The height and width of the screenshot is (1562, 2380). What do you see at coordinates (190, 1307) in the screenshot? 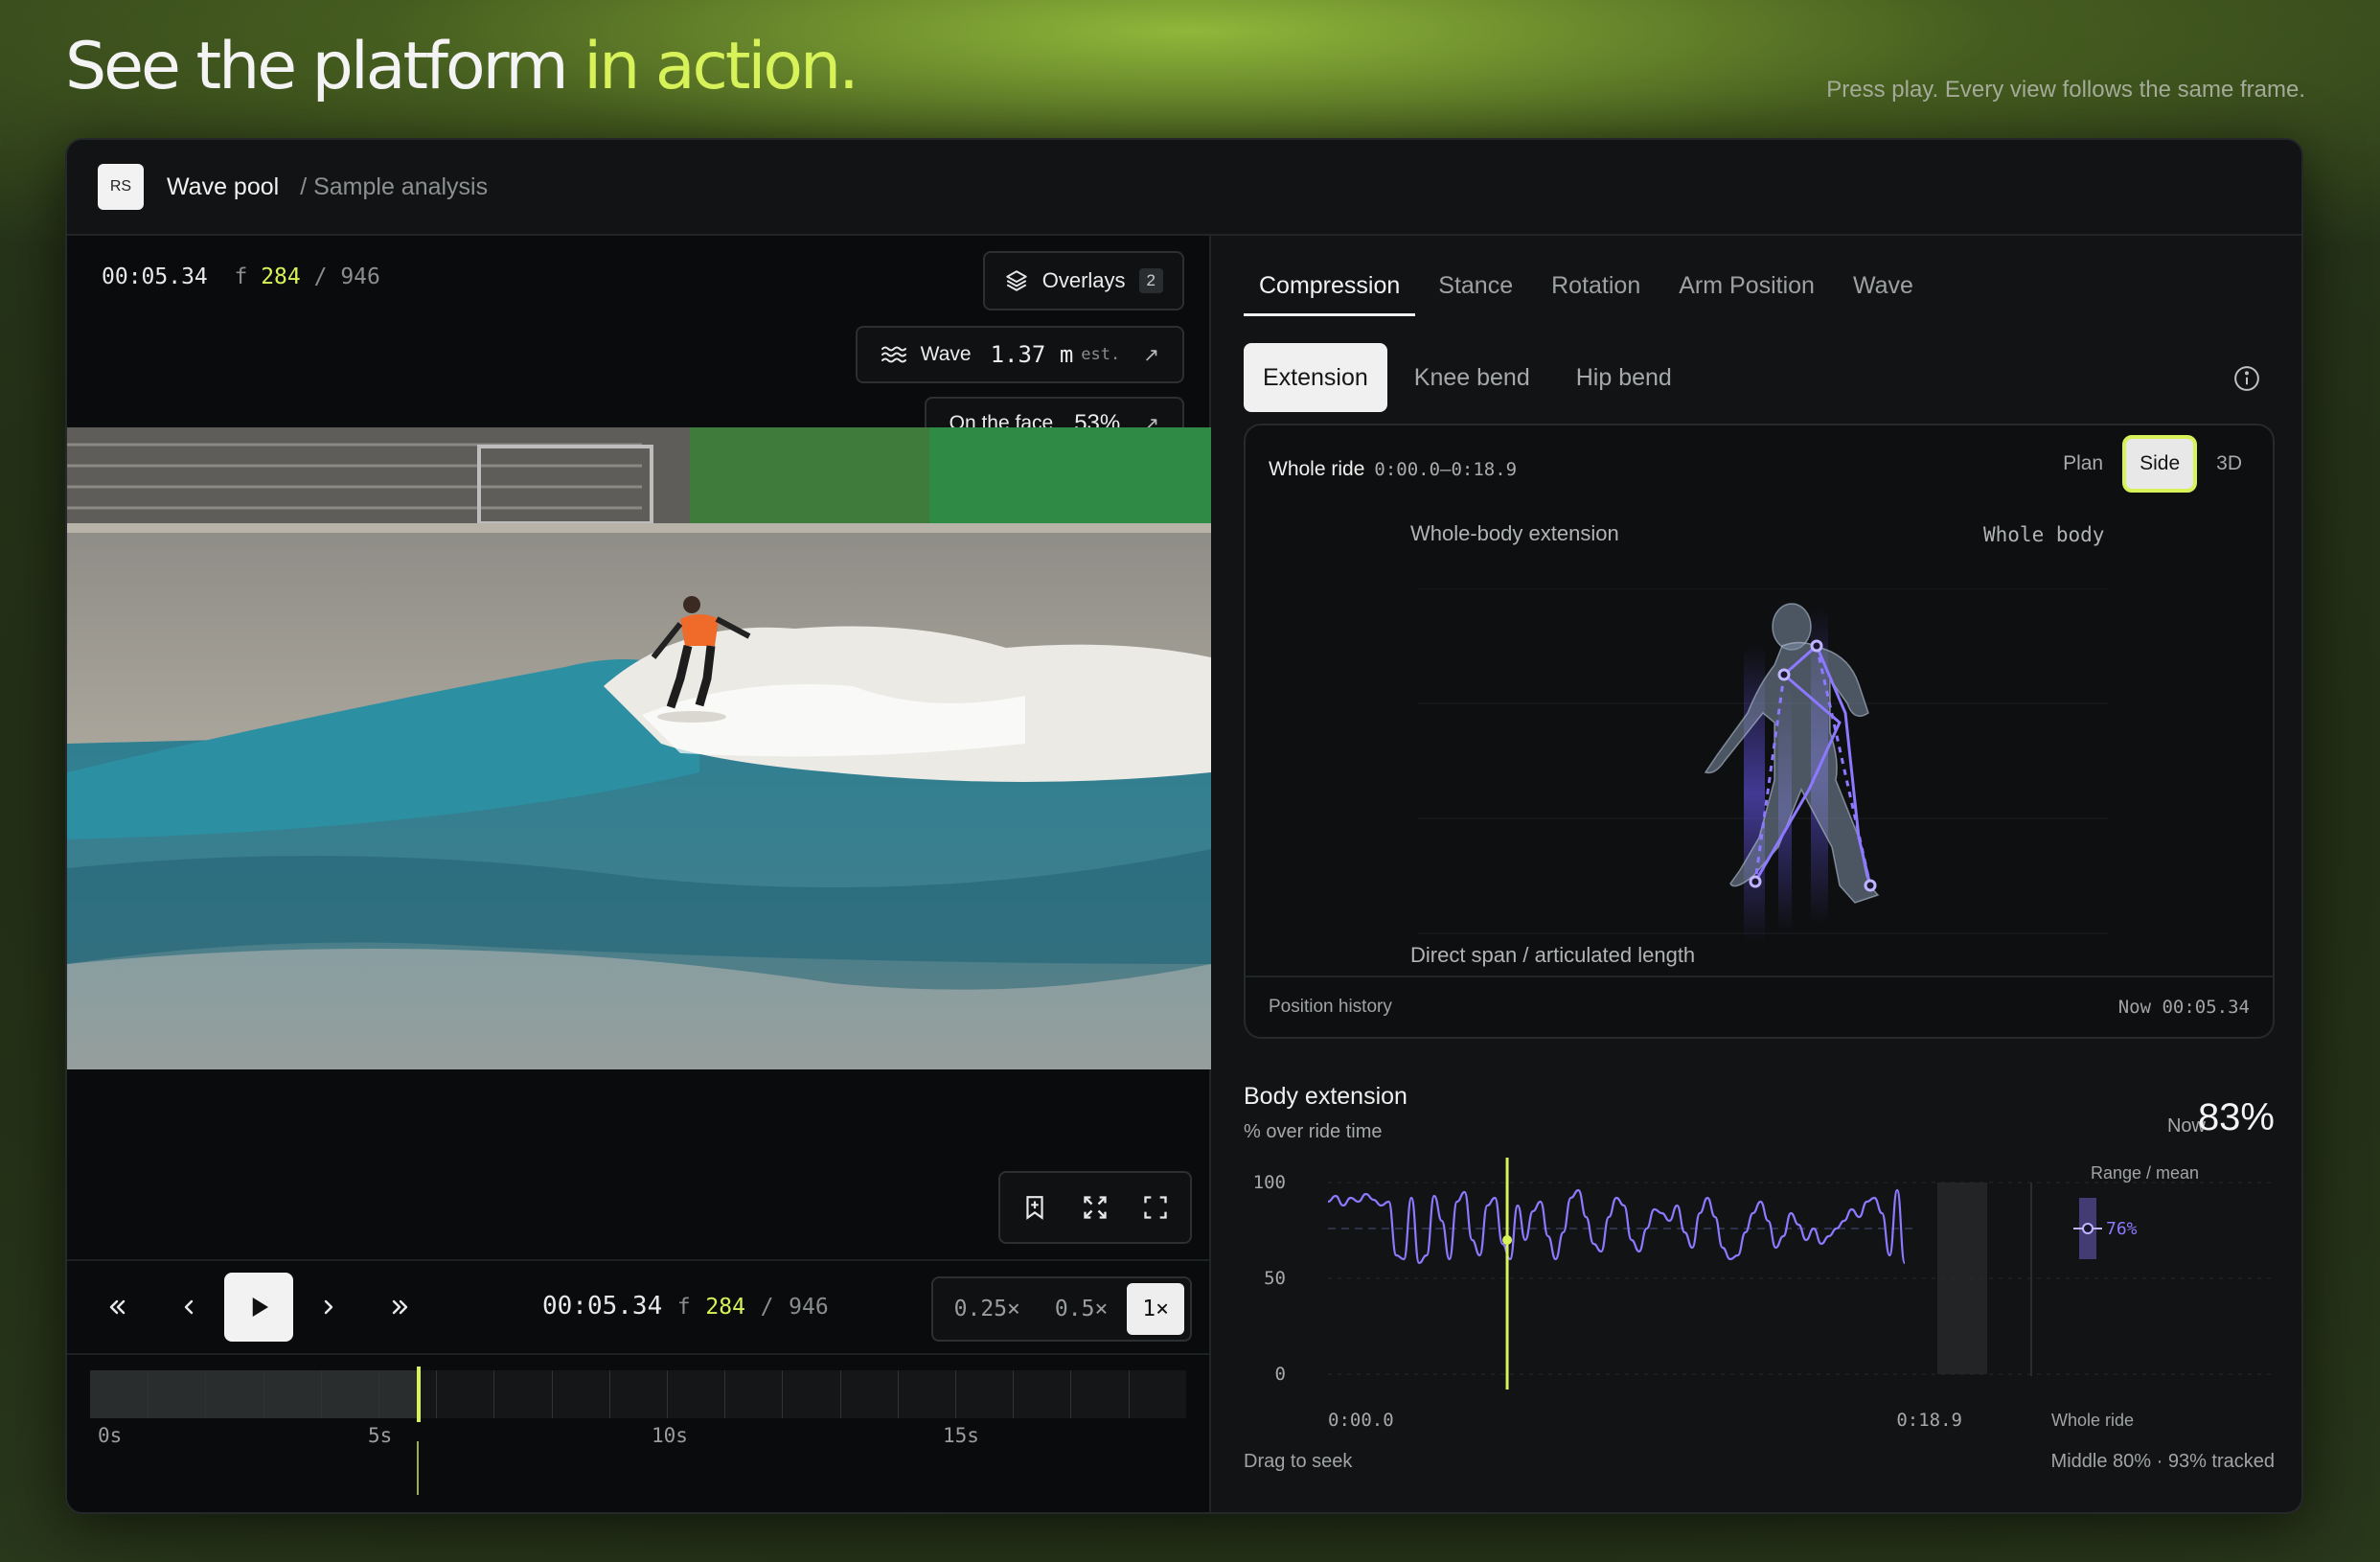
I see `step-back-icon` at bounding box center [190, 1307].